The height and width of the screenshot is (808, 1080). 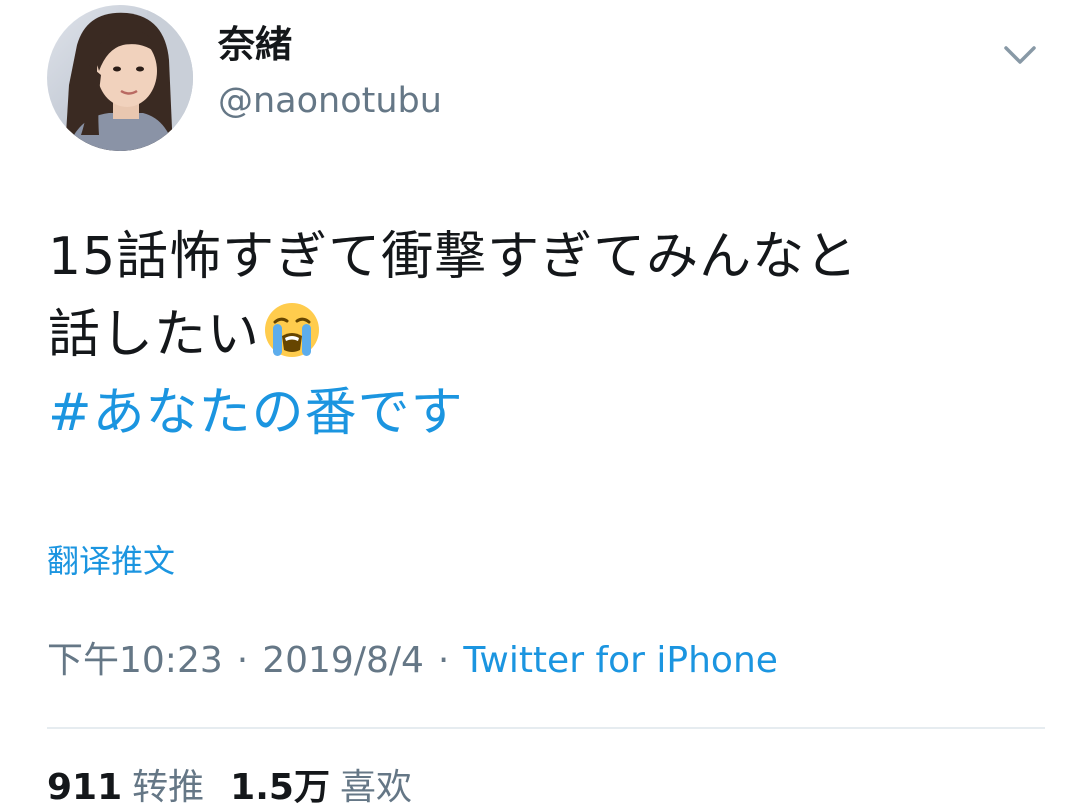 What do you see at coordinates (453, 257) in the screenshot?
I see `tweet-text-line-1: 15話怖すぎて衝撃すぎてみんなと` at bounding box center [453, 257].